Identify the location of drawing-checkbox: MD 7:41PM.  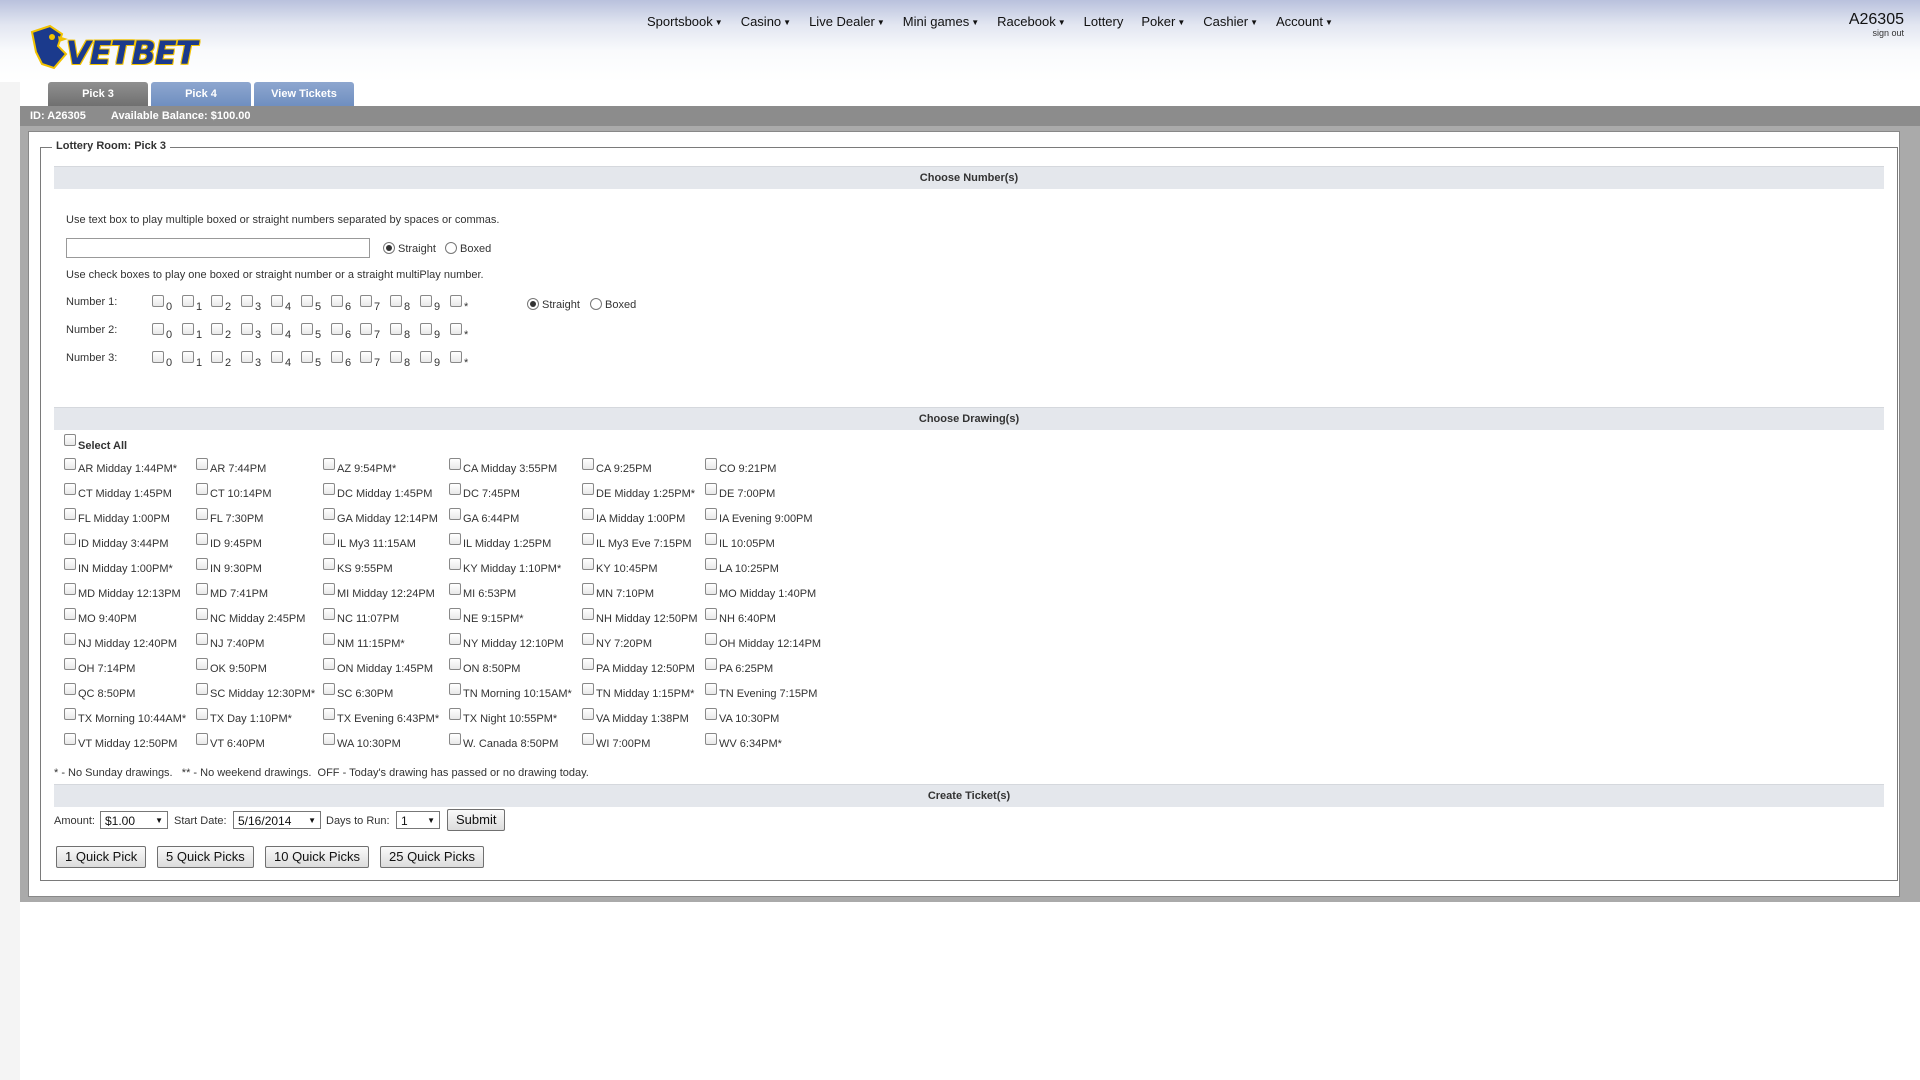
(232, 591).